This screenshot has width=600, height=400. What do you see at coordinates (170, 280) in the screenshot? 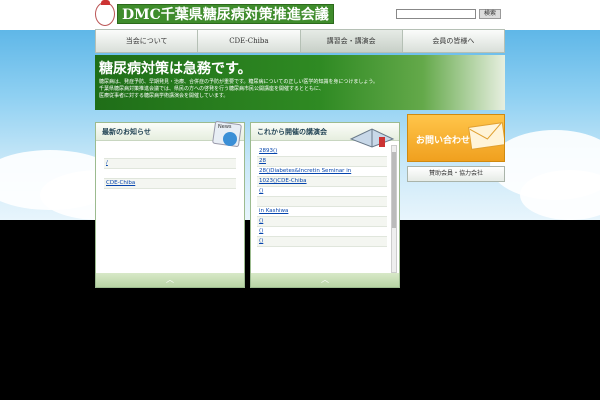
I see `news-scroll-up-button: ︿` at bounding box center [170, 280].